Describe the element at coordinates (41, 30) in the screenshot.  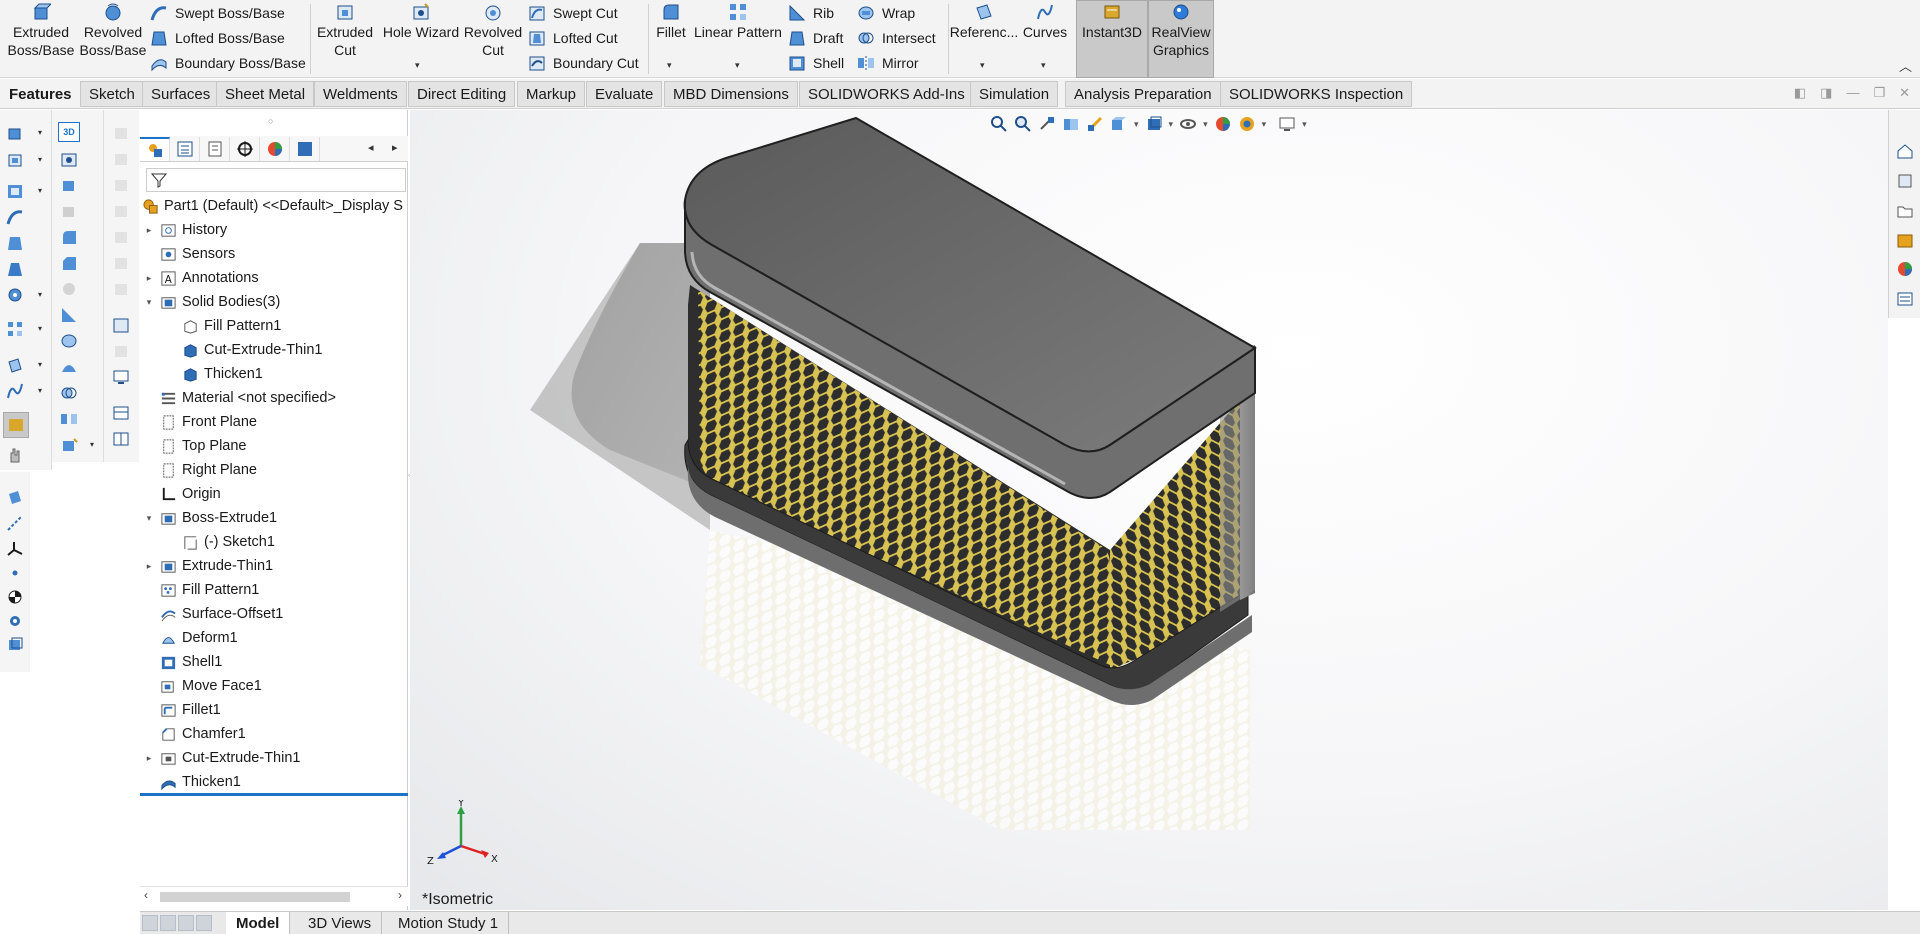
I see `extruded-boss-button: Extruded Boss/Base` at that location.